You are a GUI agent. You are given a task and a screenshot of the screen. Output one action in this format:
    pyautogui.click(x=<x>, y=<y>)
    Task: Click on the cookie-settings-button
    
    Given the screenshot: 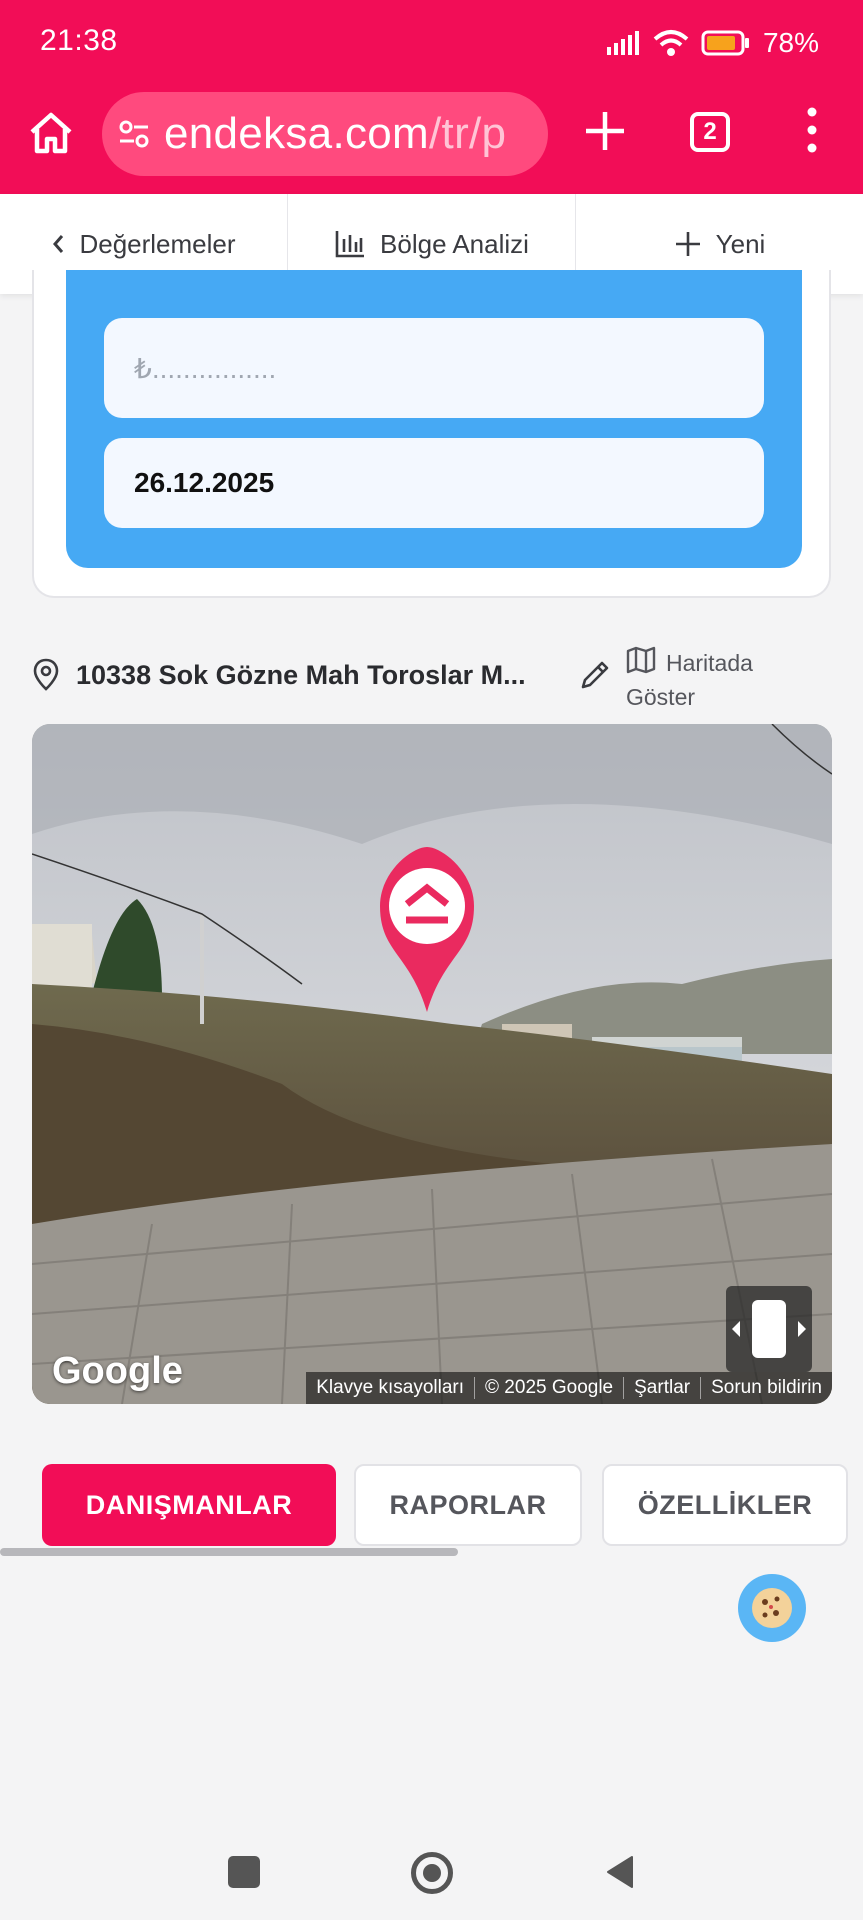 What is the action you would take?
    pyautogui.click(x=772, y=1608)
    